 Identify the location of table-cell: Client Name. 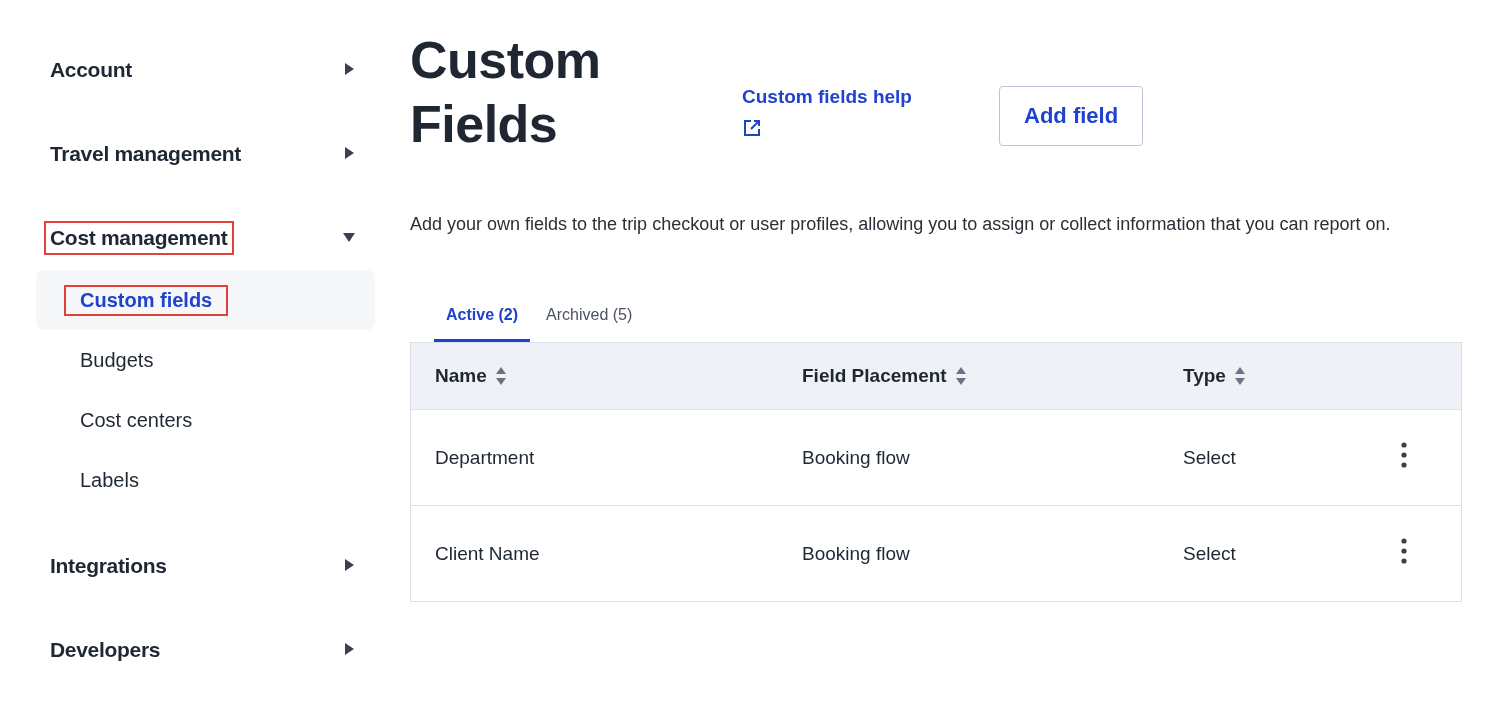
(487, 553).